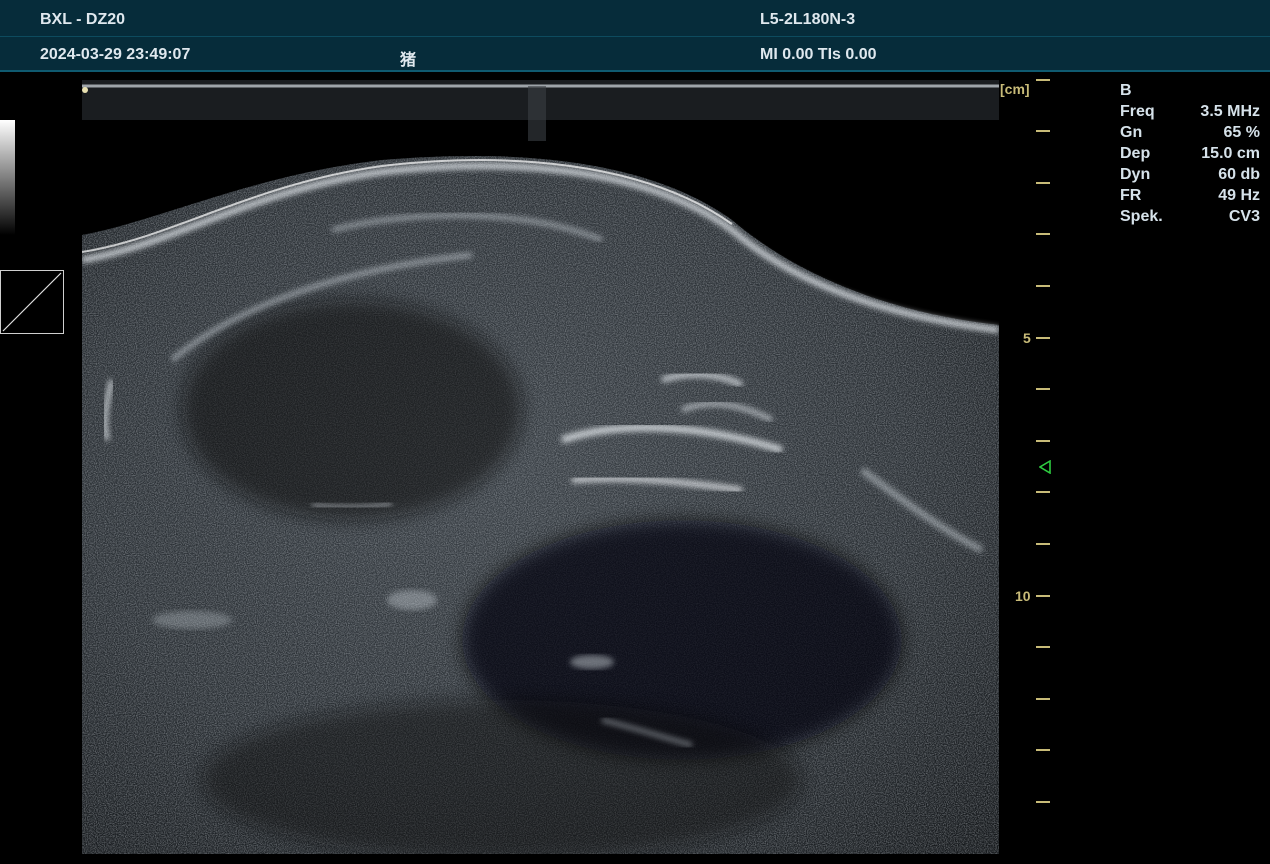 This screenshot has width=1270, height=864. Describe the element at coordinates (1244, 216) in the screenshot. I see `param-value: CV3` at that location.